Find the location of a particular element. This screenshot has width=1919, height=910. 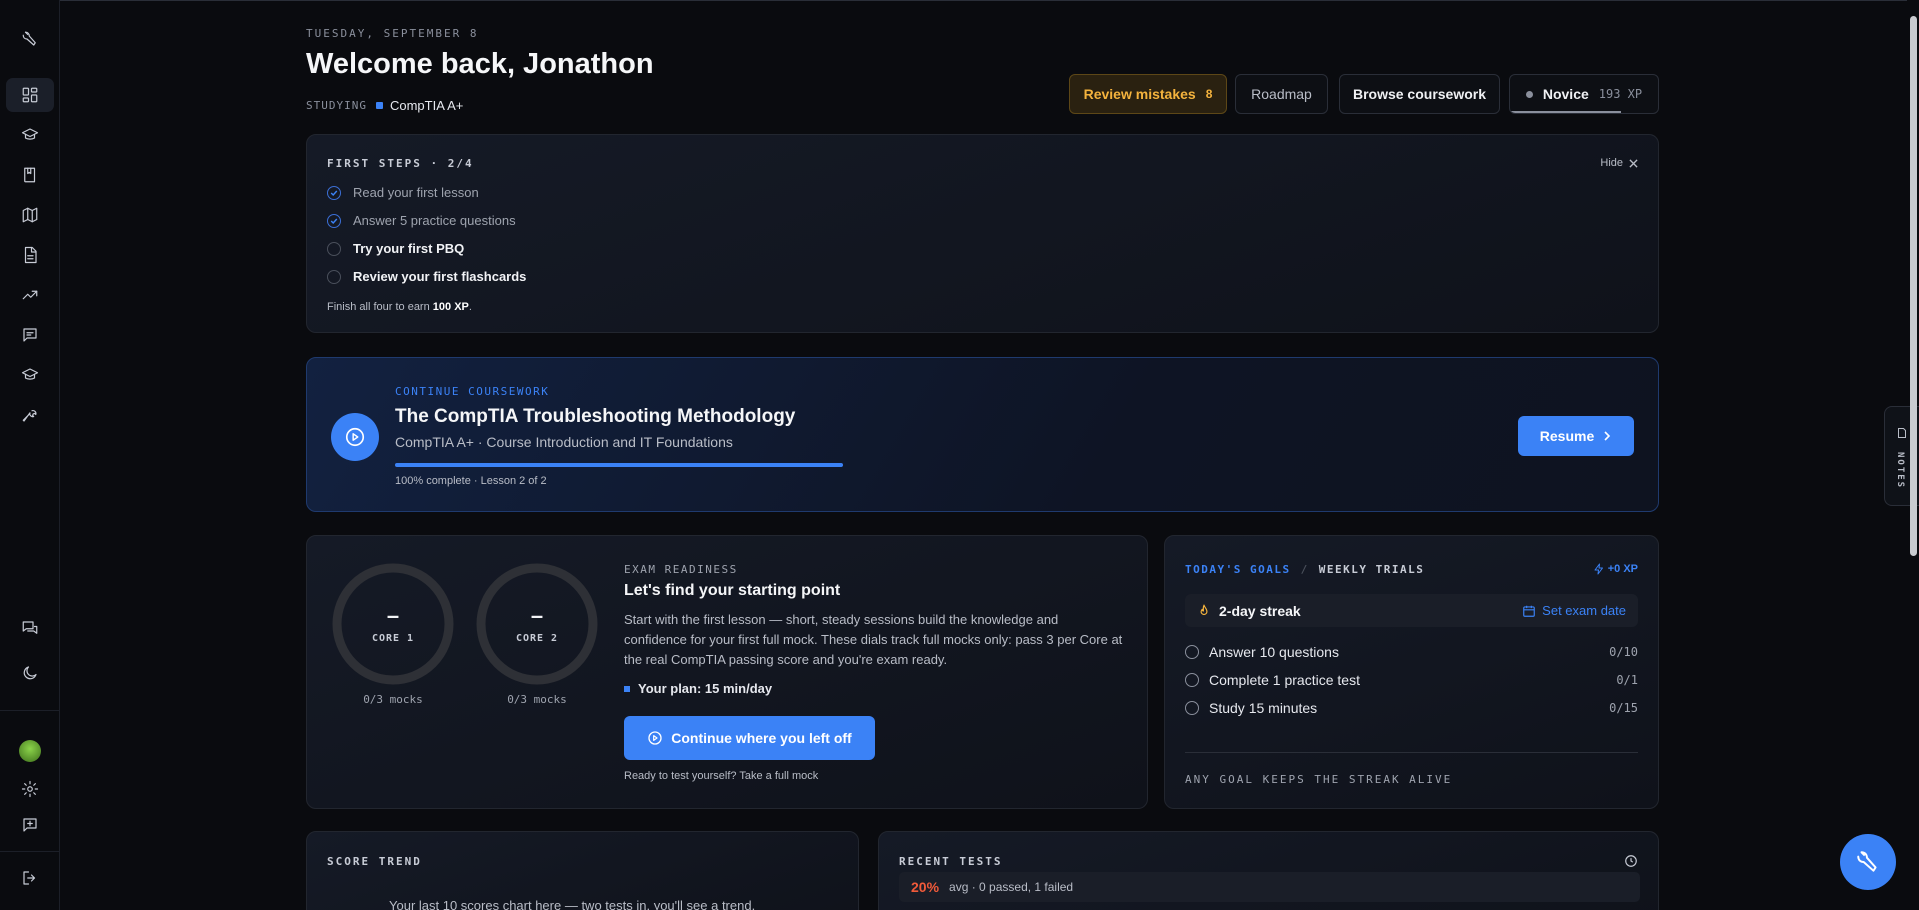

sidebar-item-courses is located at coordinates (30, 135).